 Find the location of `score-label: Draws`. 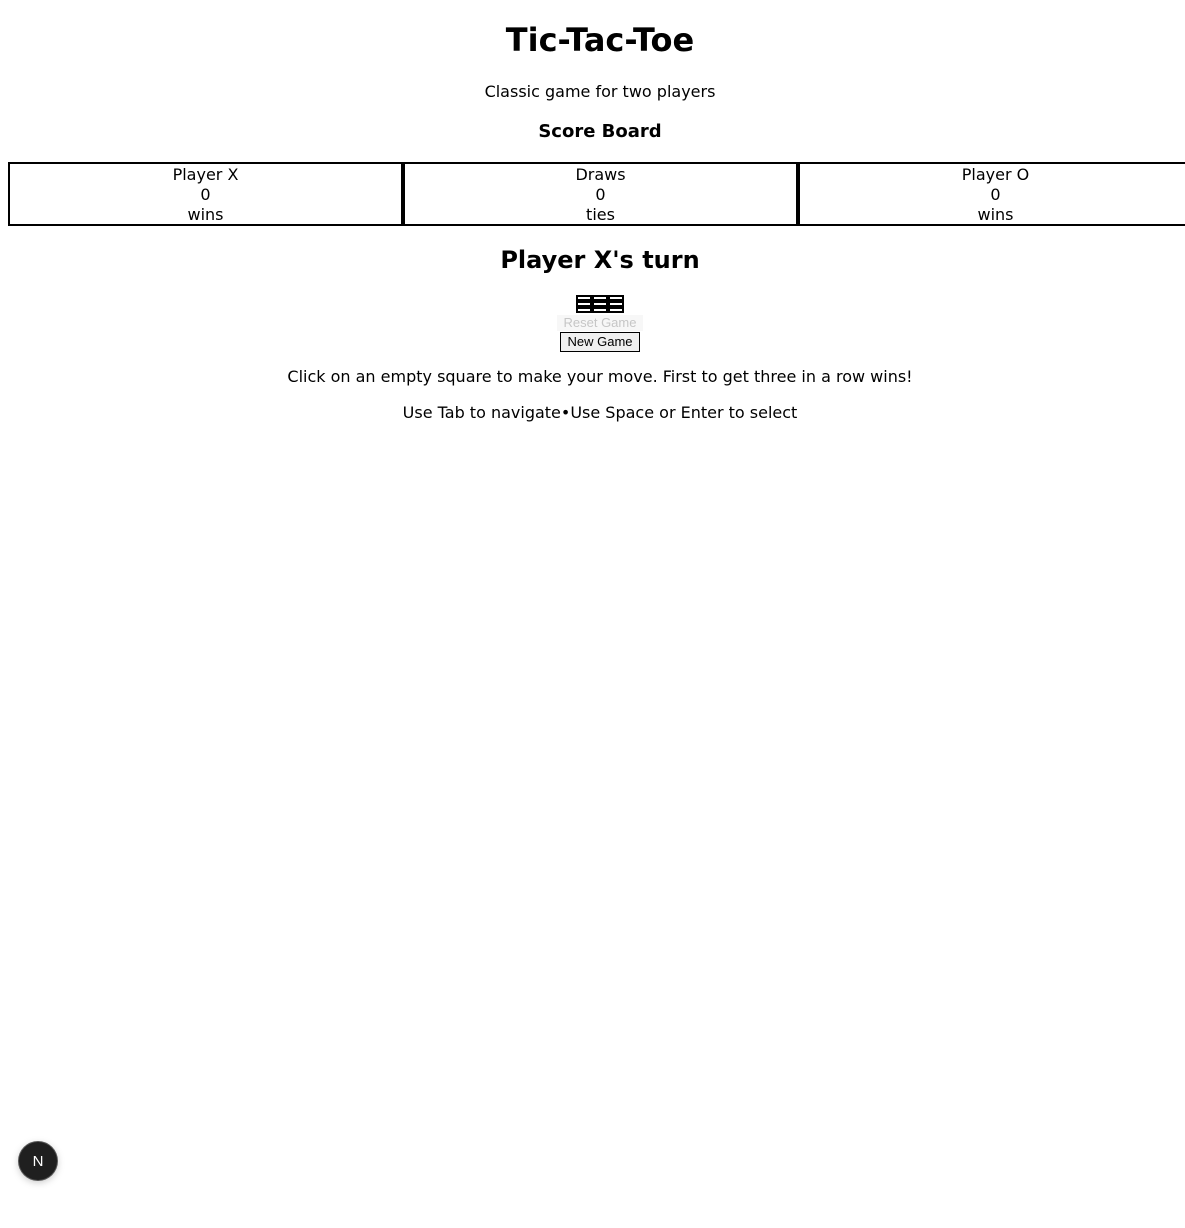

score-label: Draws is located at coordinates (600, 174).